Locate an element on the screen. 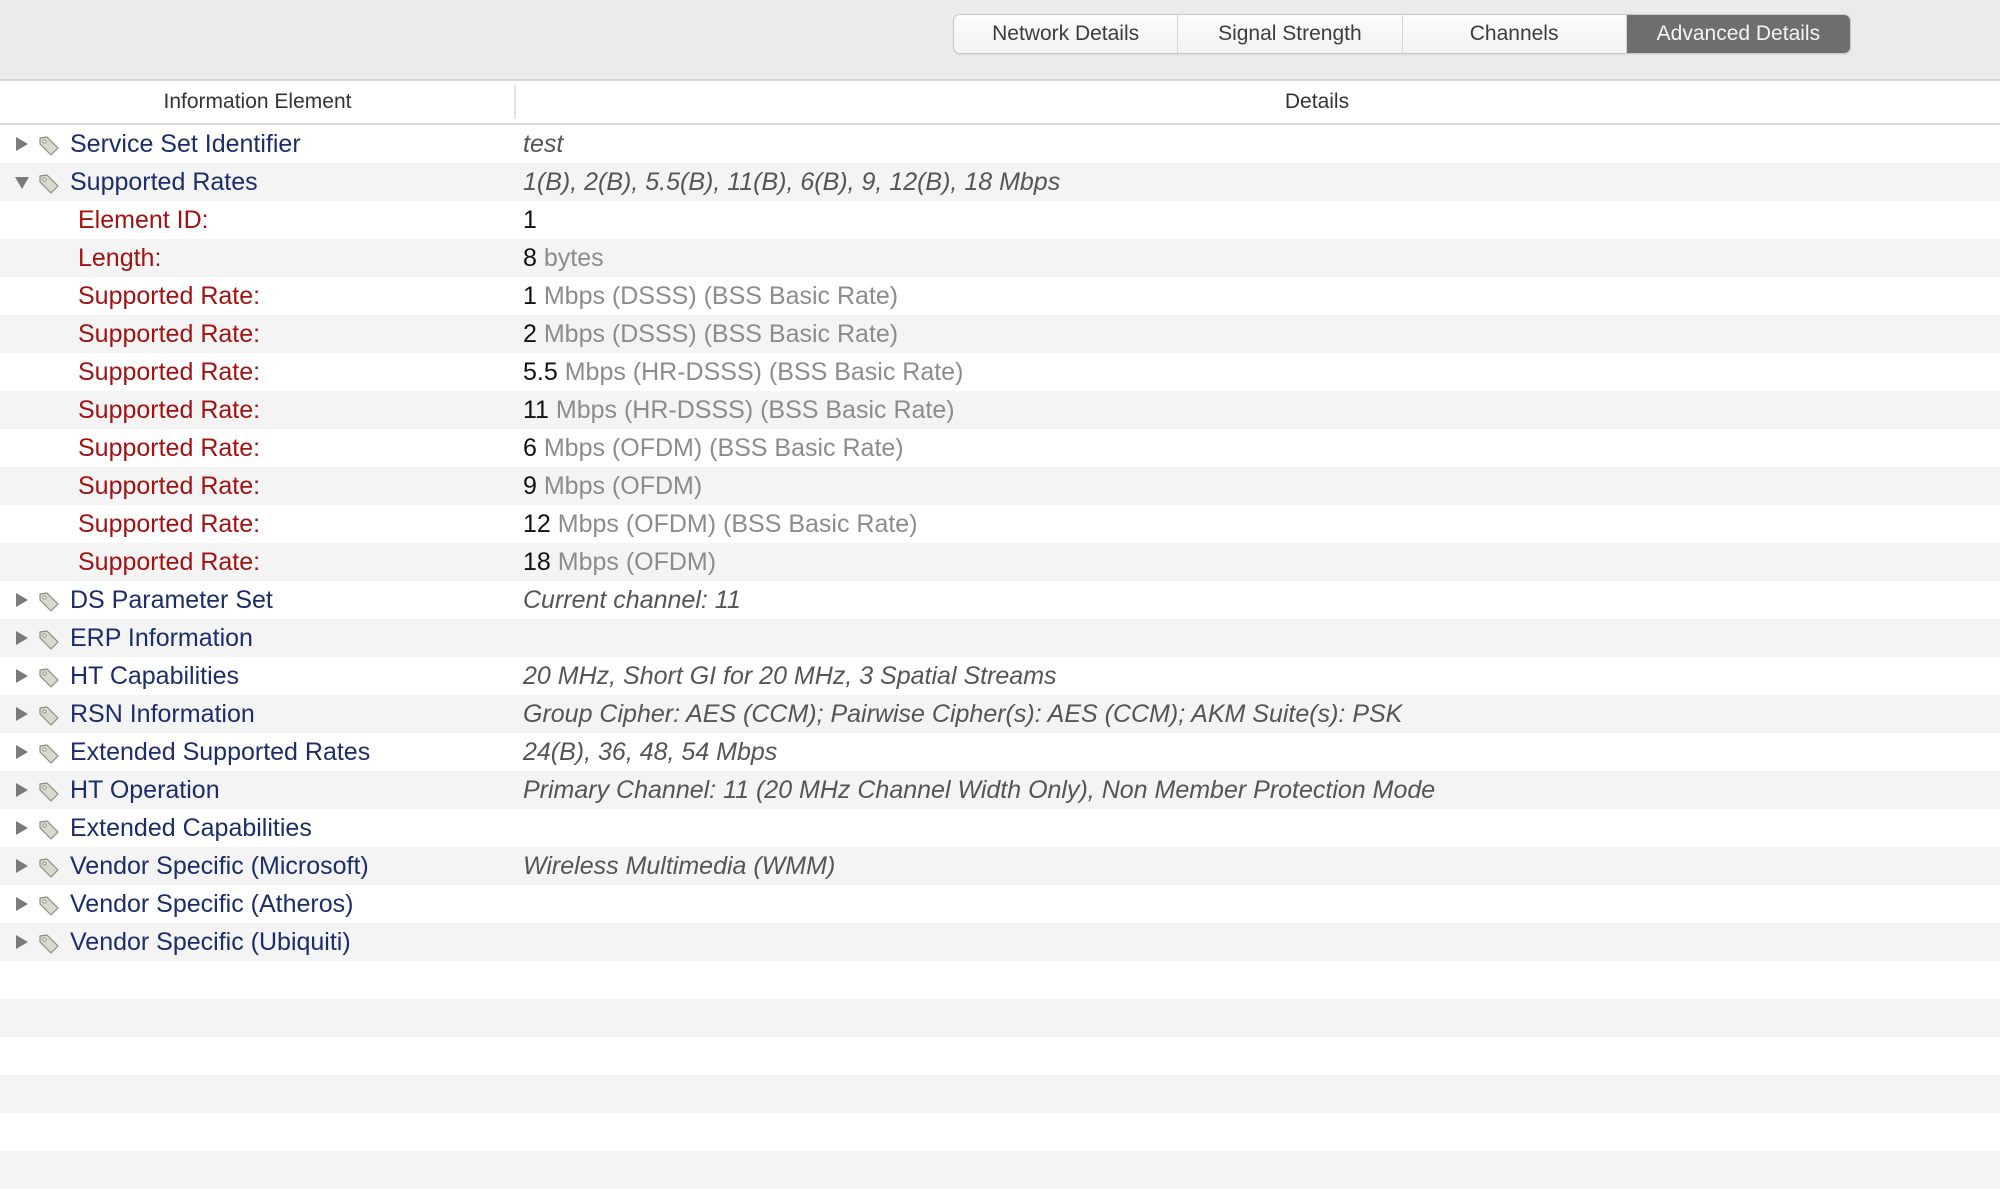 The image size is (2000, 1189). element-name: Extended Supported Rates is located at coordinates (220, 752).